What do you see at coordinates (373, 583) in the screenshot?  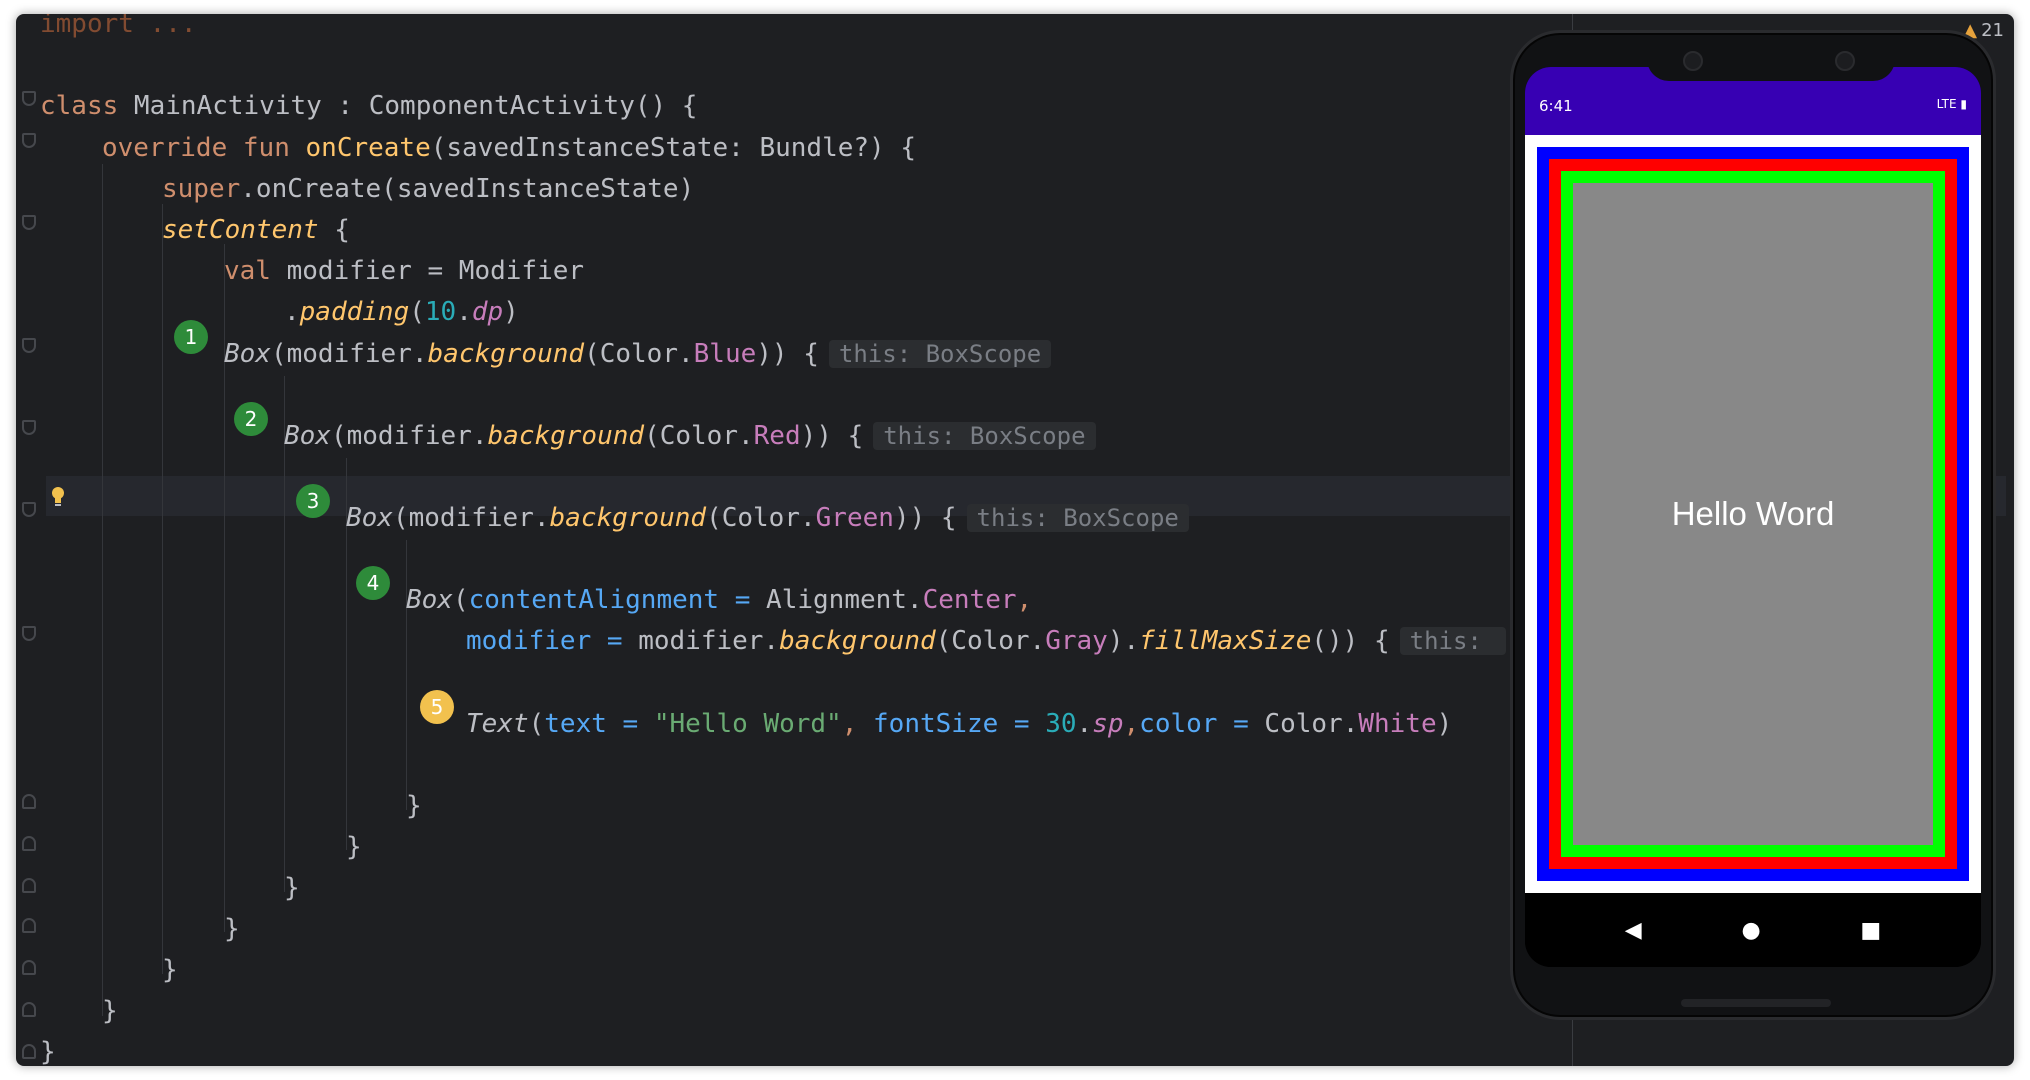 I see `step-badge-4: 4` at bounding box center [373, 583].